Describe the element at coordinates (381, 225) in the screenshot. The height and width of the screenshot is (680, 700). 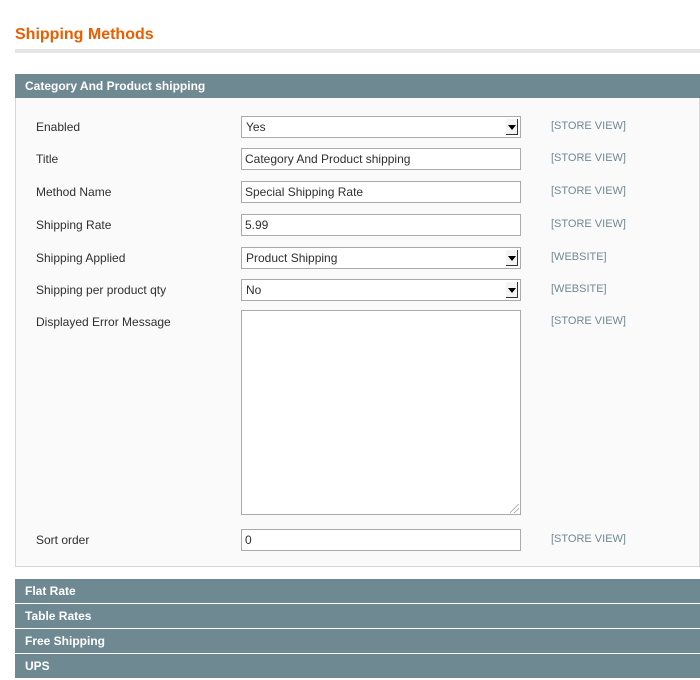
I see `shipping-rate-input` at that location.